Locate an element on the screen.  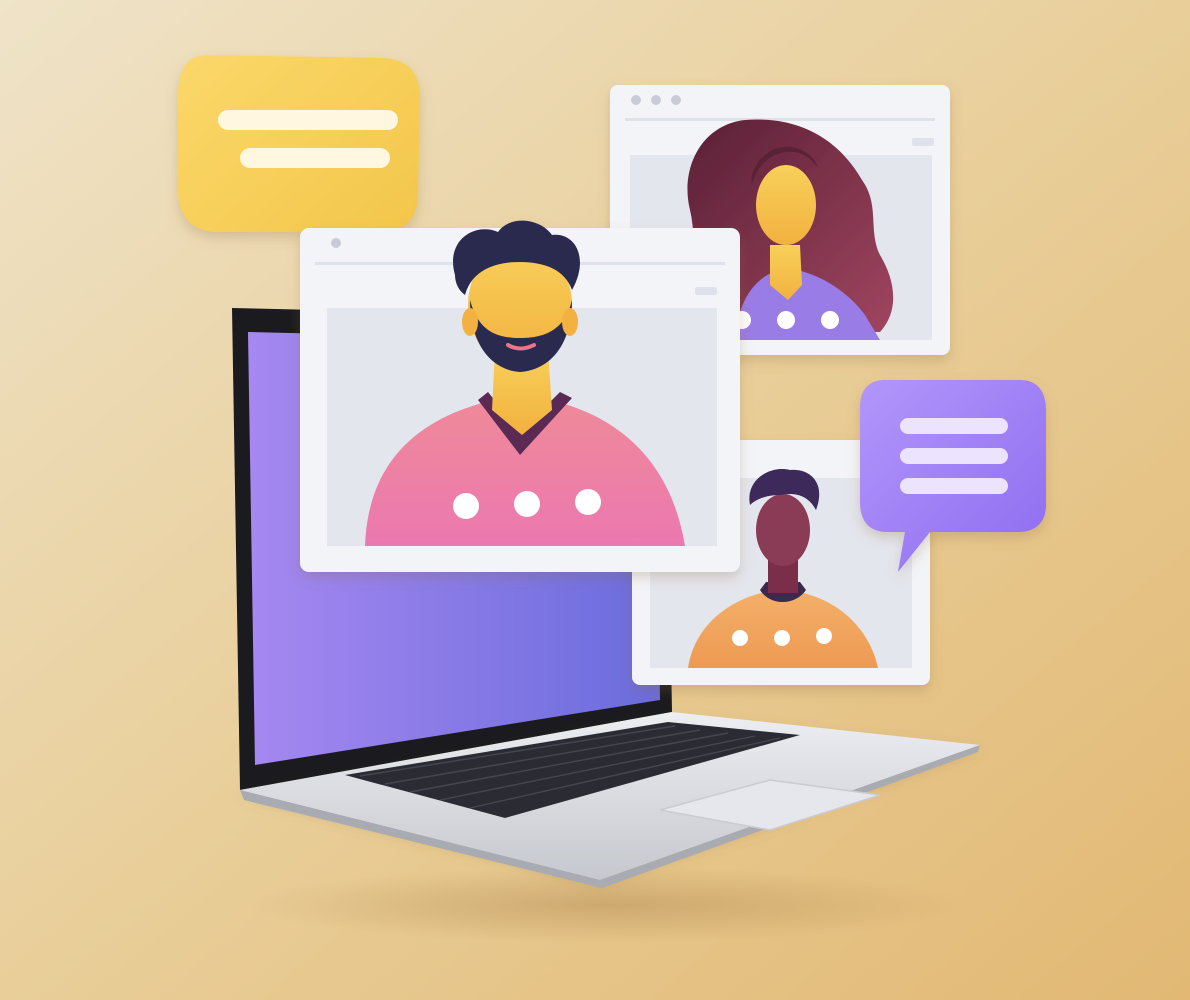
young-man-face is located at coordinates (783, 530).